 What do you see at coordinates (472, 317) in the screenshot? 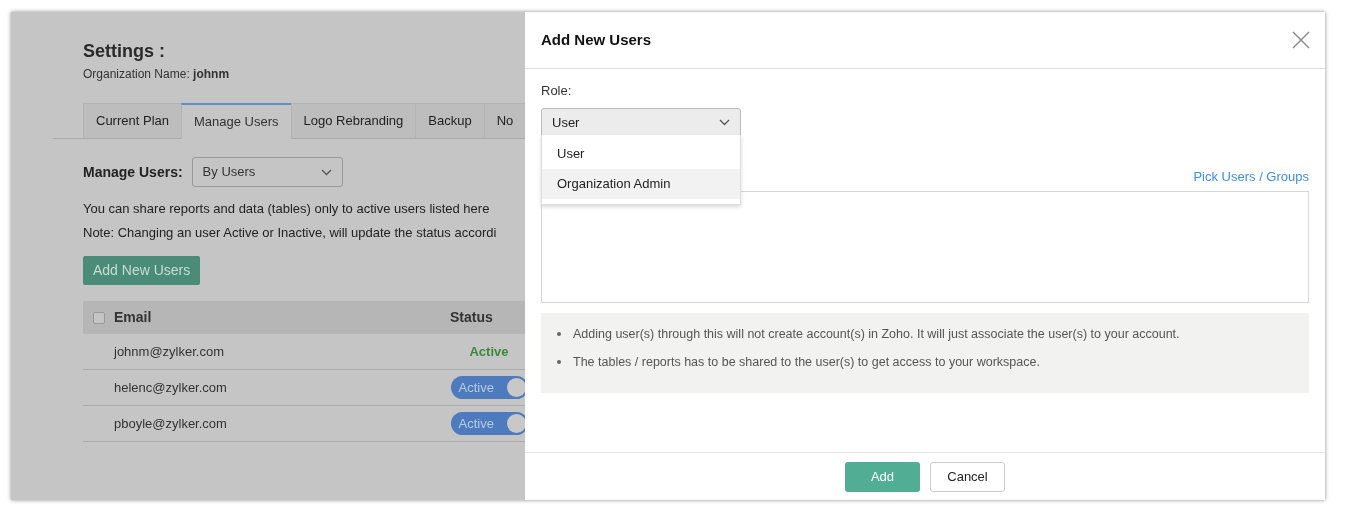
I see `column-header: Status` at bounding box center [472, 317].